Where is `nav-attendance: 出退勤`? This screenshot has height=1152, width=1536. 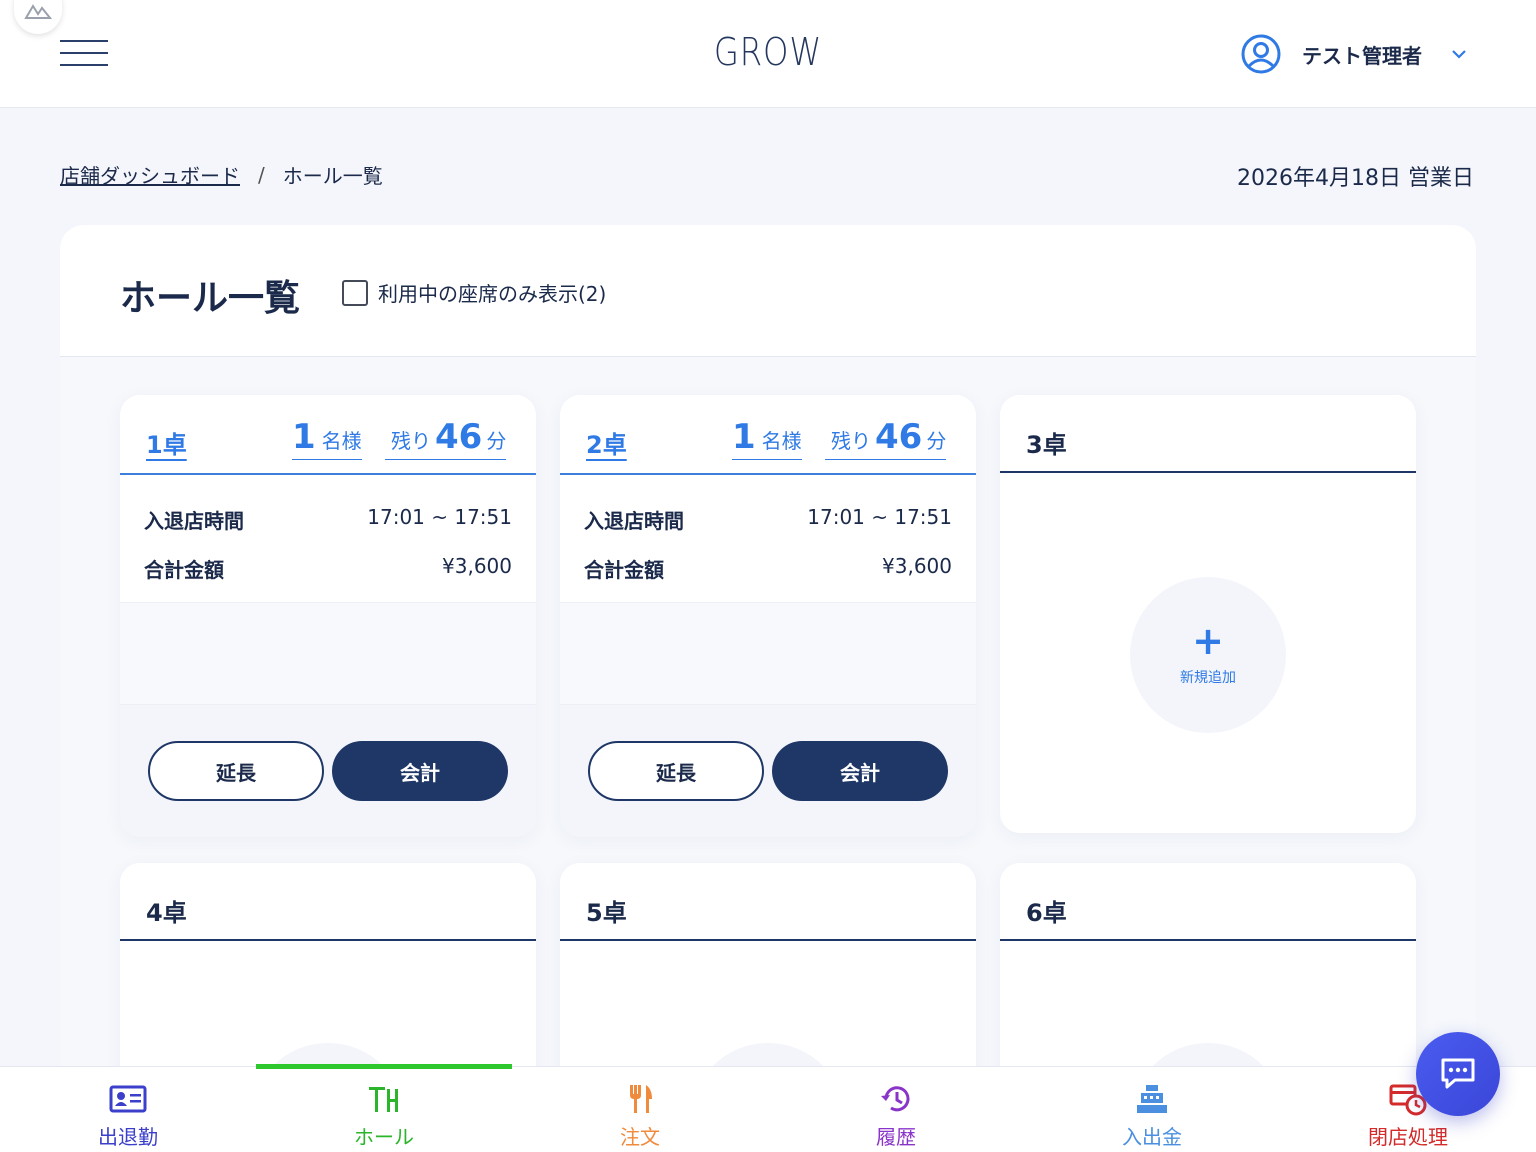
nav-attendance: 出退勤 is located at coordinates (128, 1109).